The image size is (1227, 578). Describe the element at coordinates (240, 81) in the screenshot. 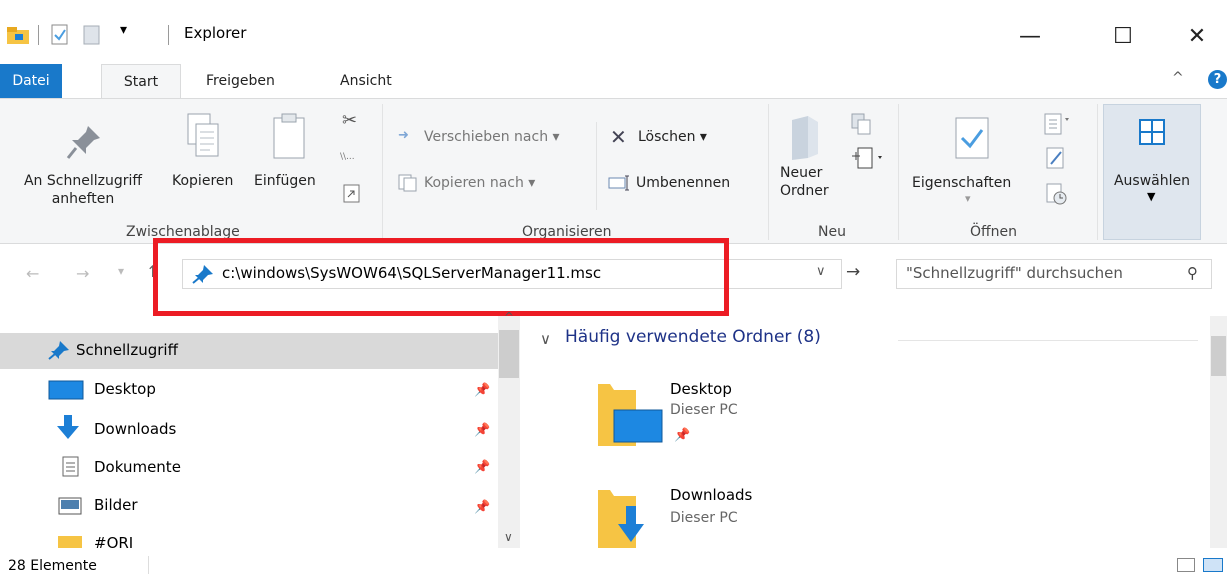

I see `tab-freigeben: Freigeben` at that location.